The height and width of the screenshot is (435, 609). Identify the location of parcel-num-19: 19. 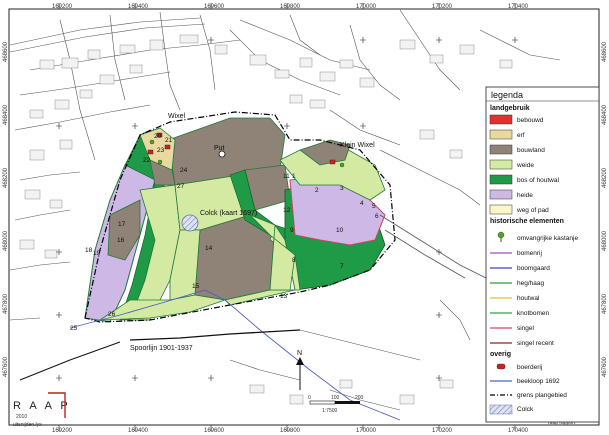
(97, 253).